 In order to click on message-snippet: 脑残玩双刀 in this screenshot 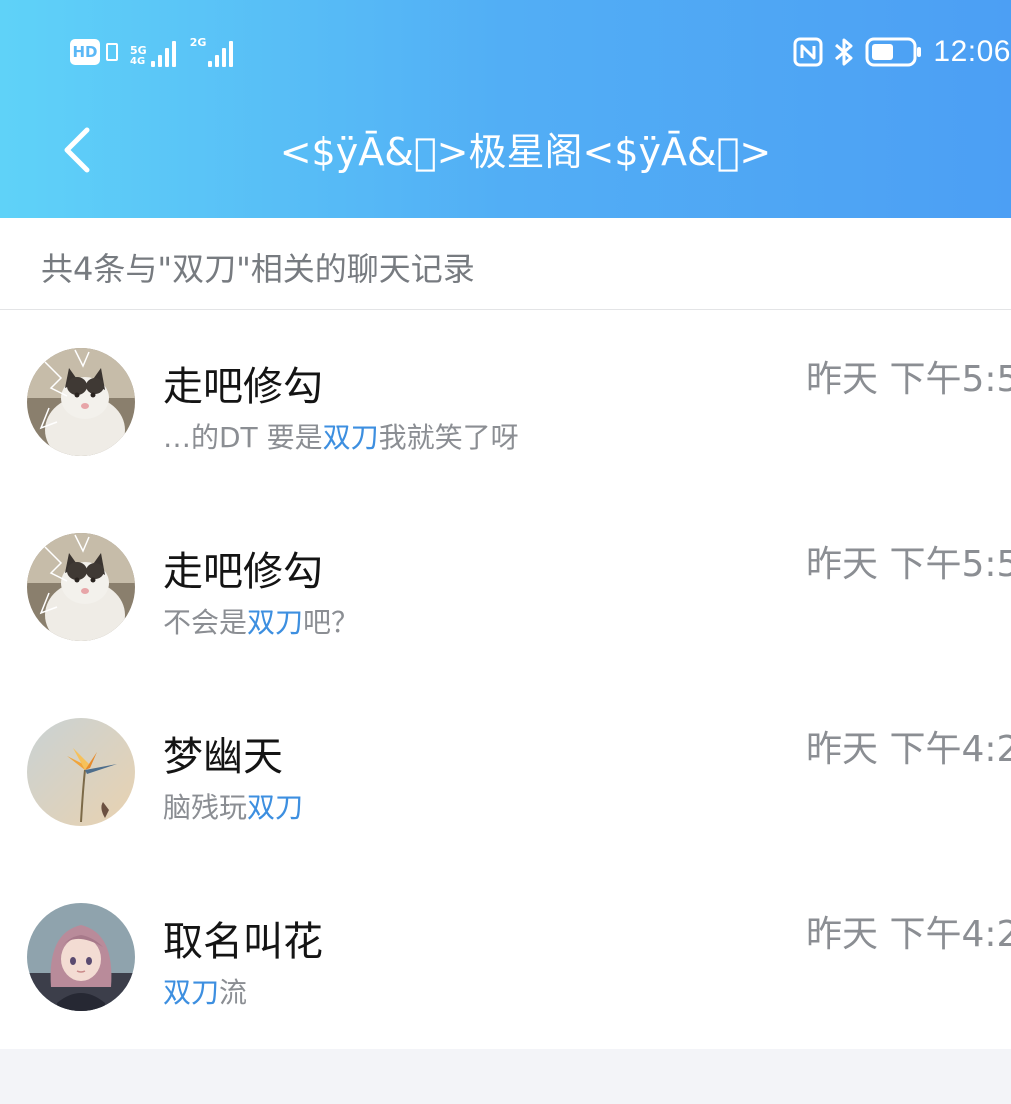, I will do `click(233, 806)`.